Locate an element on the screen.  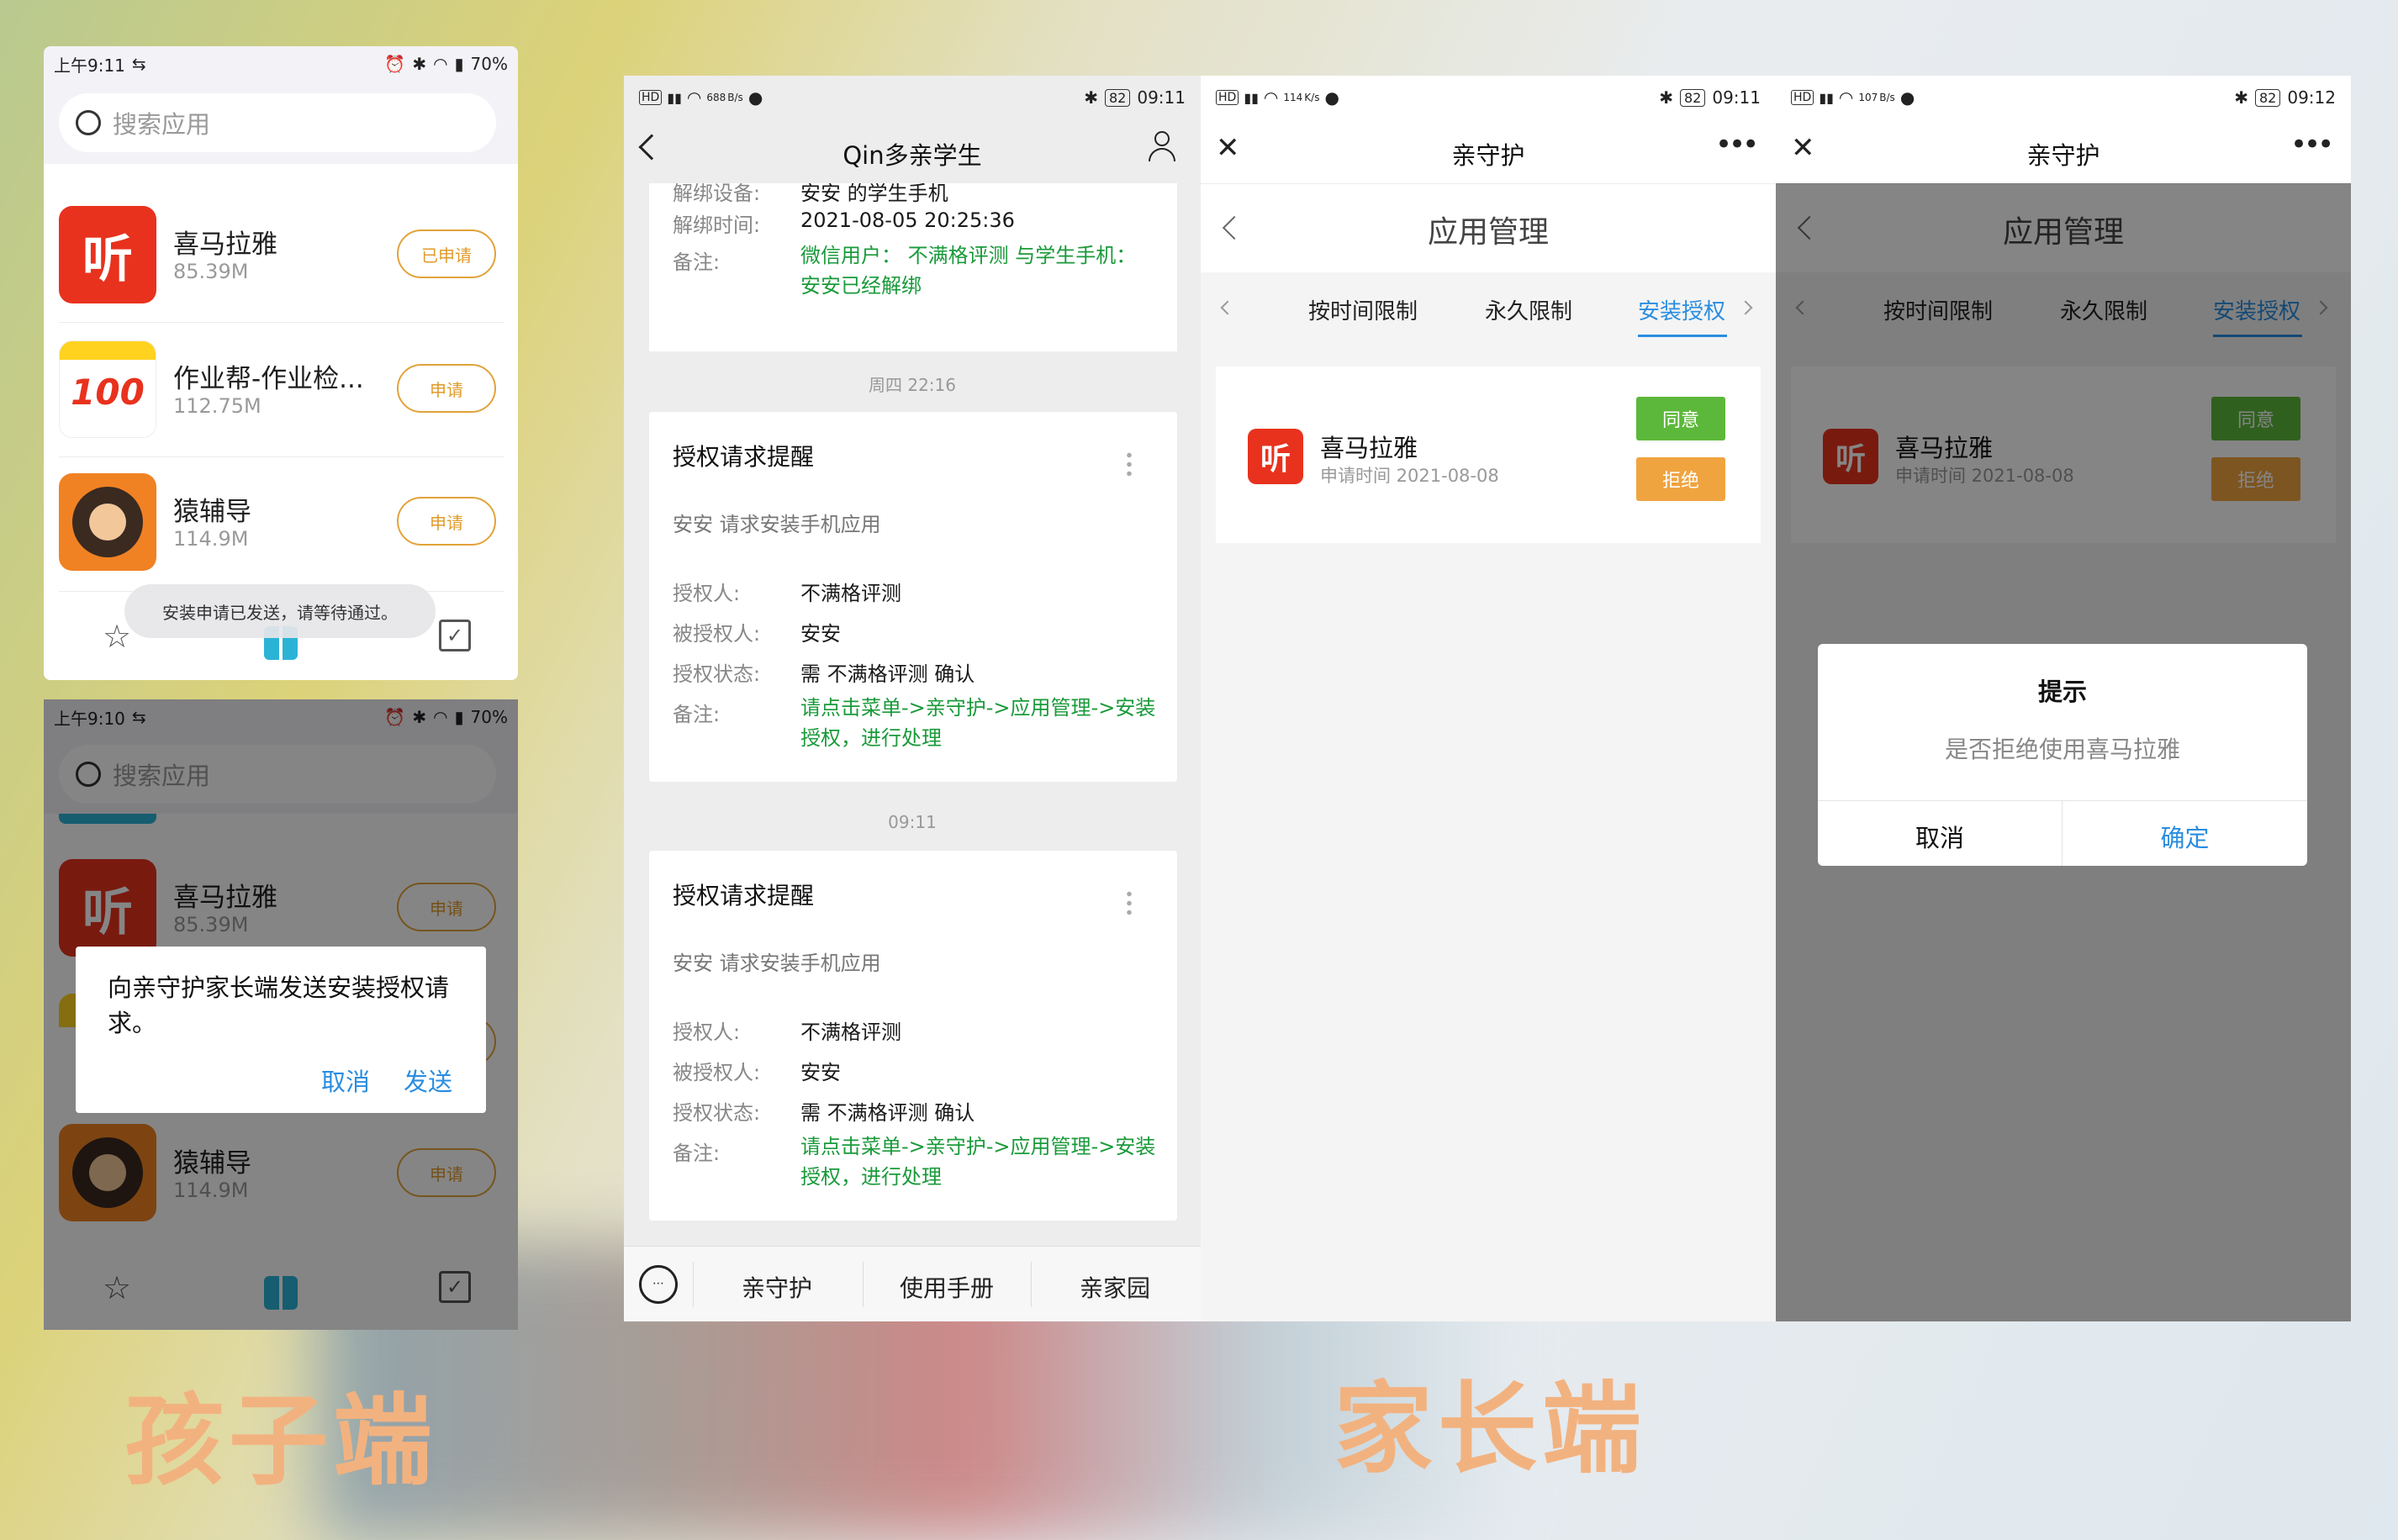
menu-item-qinshouhu: 亲守护 is located at coordinates (777, 1287).